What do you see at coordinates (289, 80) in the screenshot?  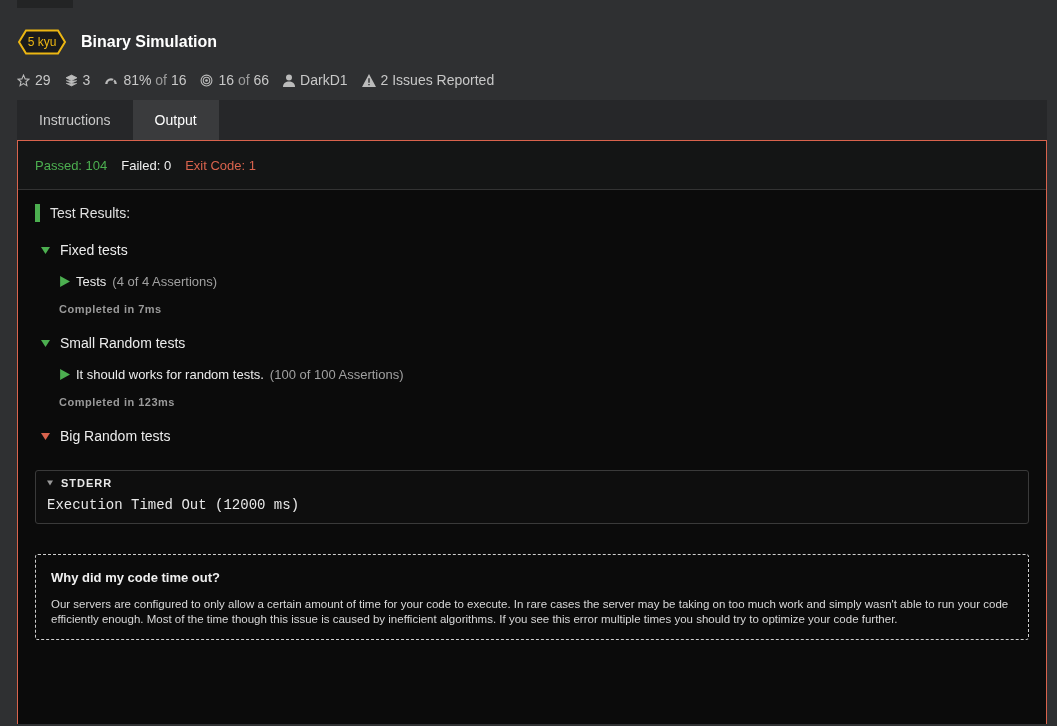 I see `user-icon` at bounding box center [289, 80].